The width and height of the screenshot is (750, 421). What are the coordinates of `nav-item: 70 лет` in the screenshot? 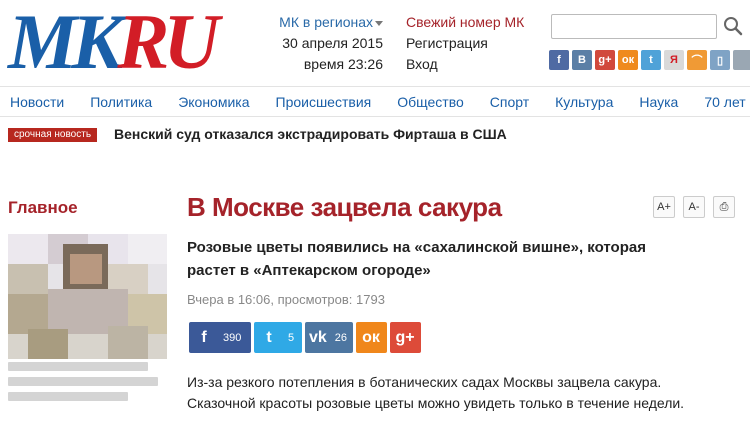 It's located at (724, 102).